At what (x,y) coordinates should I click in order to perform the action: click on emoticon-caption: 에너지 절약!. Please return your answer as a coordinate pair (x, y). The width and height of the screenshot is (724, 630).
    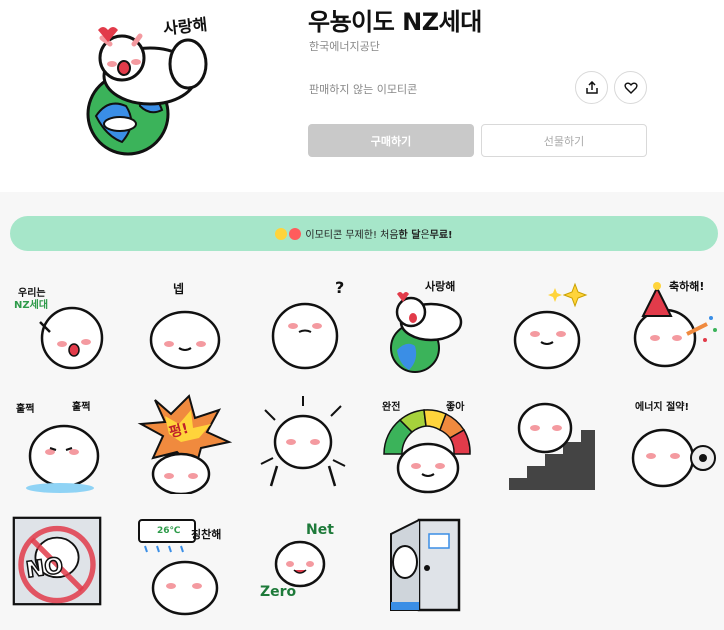
    Looking at the image, I should click on (662, 407).